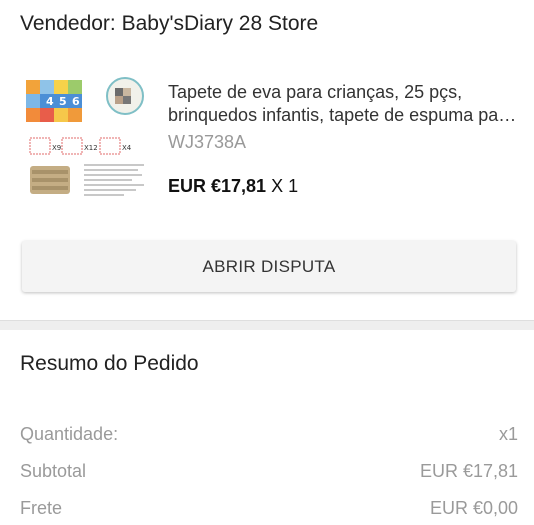 The width and height of the screenshot is (534, 525). I want to click on seller-name: Vendedor: Baby'sDiary 28 Store, so click(169, 24).